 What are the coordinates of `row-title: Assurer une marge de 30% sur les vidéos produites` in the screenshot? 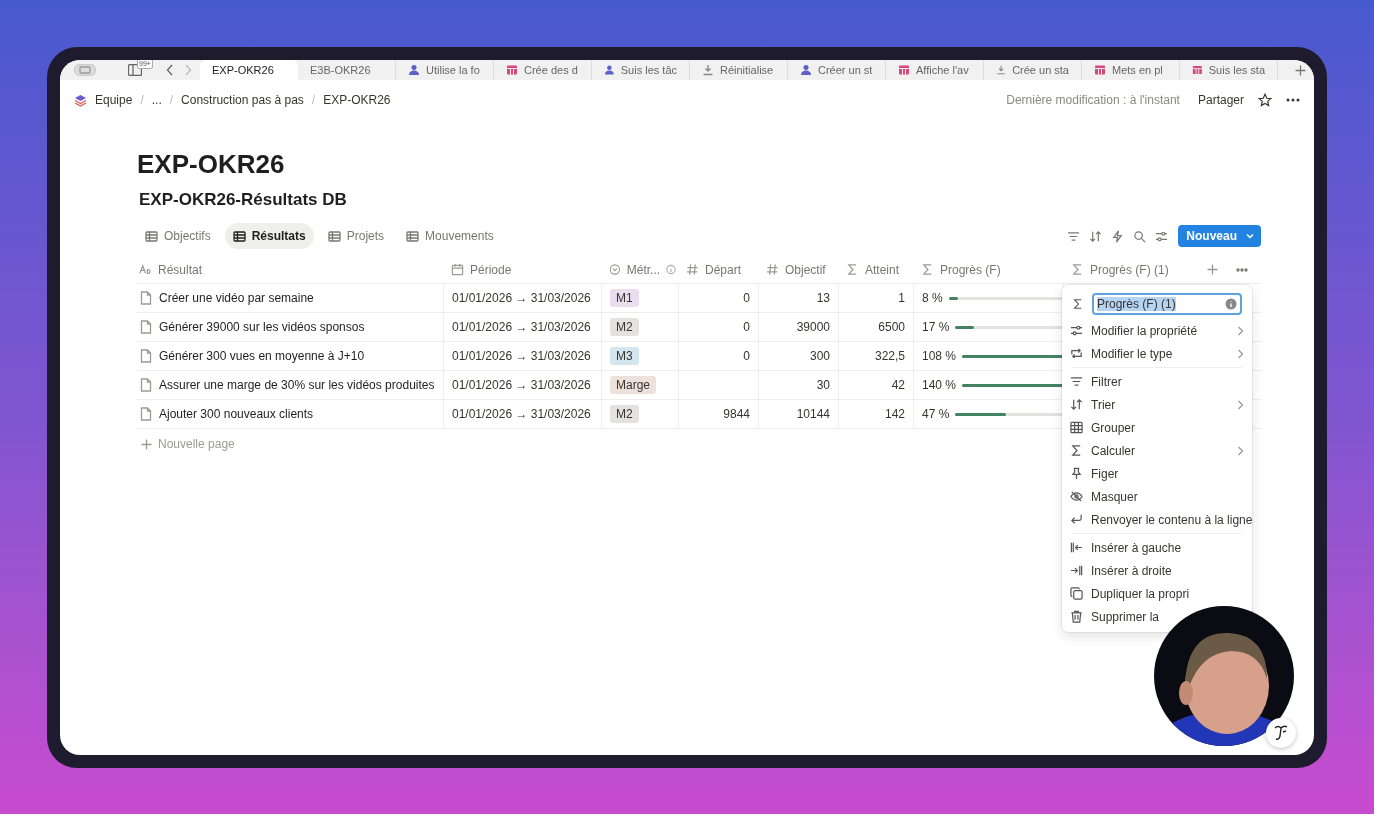 It's located at (297, 385).